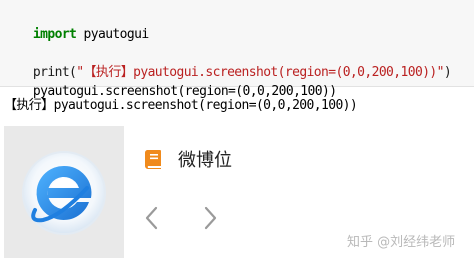 The height and width of the screenshot is (258, 474). What do you see at coordinates (152, 218) in the screenshot?
I see `chevron-left-icon` at bounding box center [152, 218].